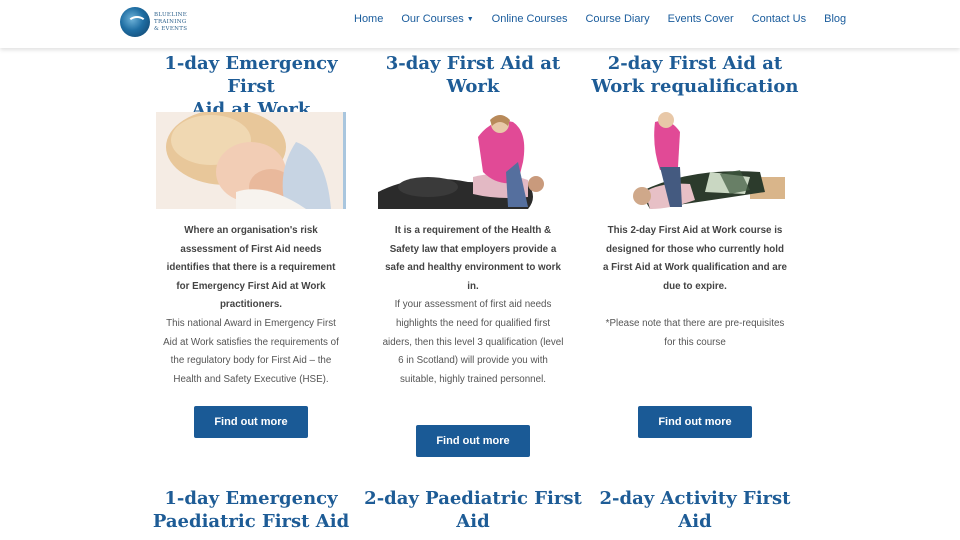 Image resolution: width=960 pixels, height=540 pixels. I want to click on nav-home-label: Home, so click(369, 19).